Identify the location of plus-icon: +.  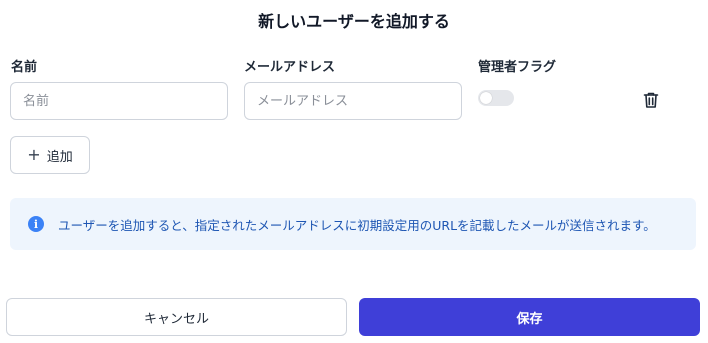
(34, 154).